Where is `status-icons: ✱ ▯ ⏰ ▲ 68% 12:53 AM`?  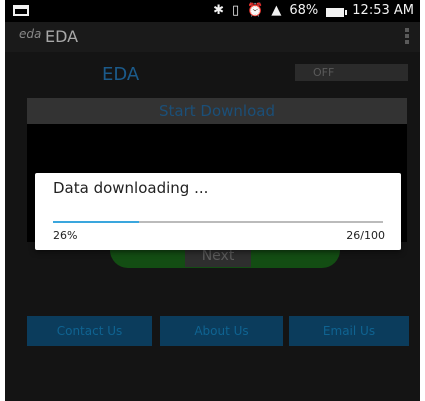 status-icons: ✱ ▯ ⏰ ▲ 68% 12:53 AM is located at coordinates (313, 11).